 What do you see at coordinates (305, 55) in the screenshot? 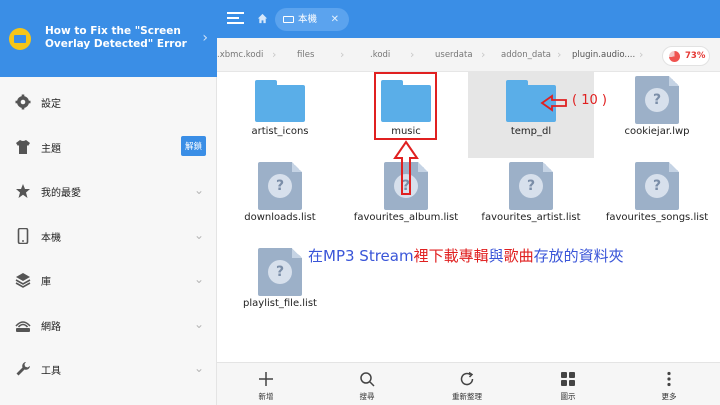
I see `breadcrumb-item: files` at bounding box center [305, 55].